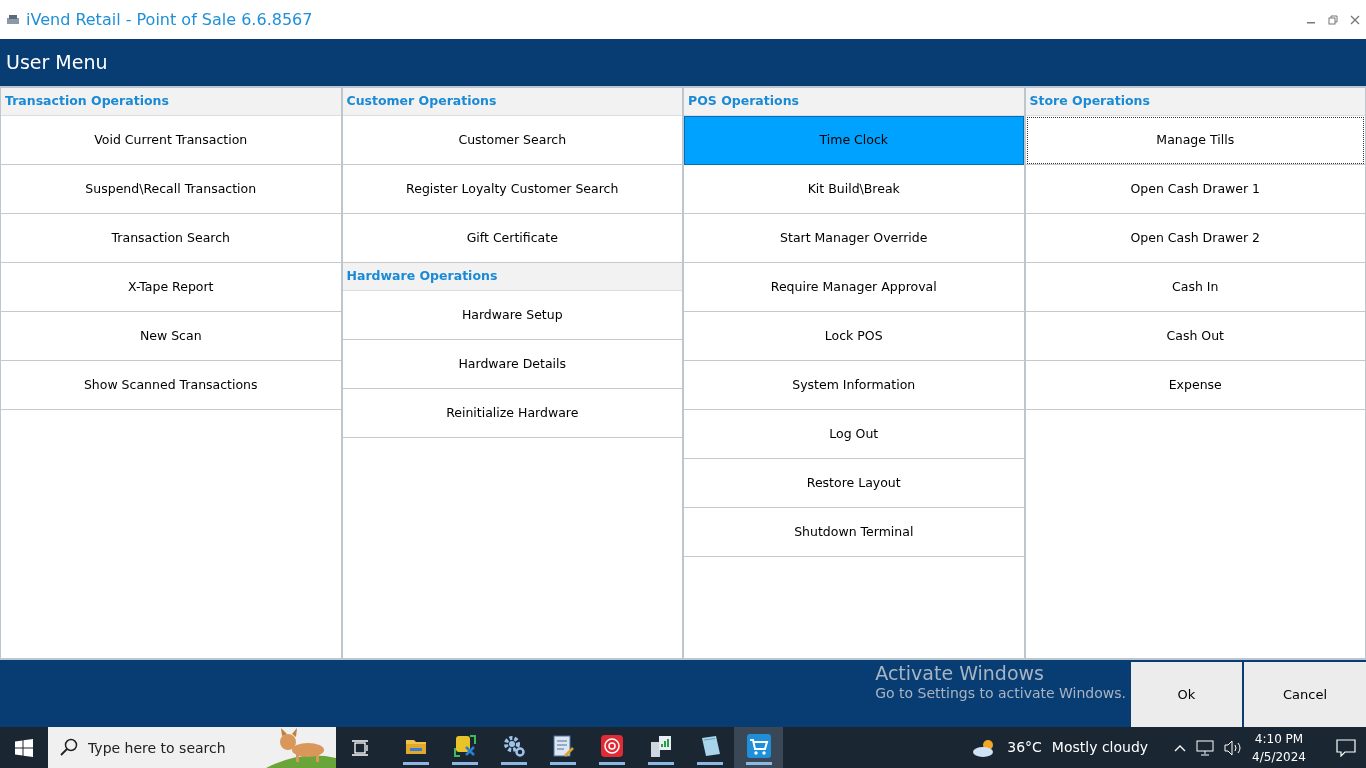  What do you see at coordinates (1279, 738) in the screenshot?
I see `clock-time: 4:10 PM` at bounding box center [1279, 738].